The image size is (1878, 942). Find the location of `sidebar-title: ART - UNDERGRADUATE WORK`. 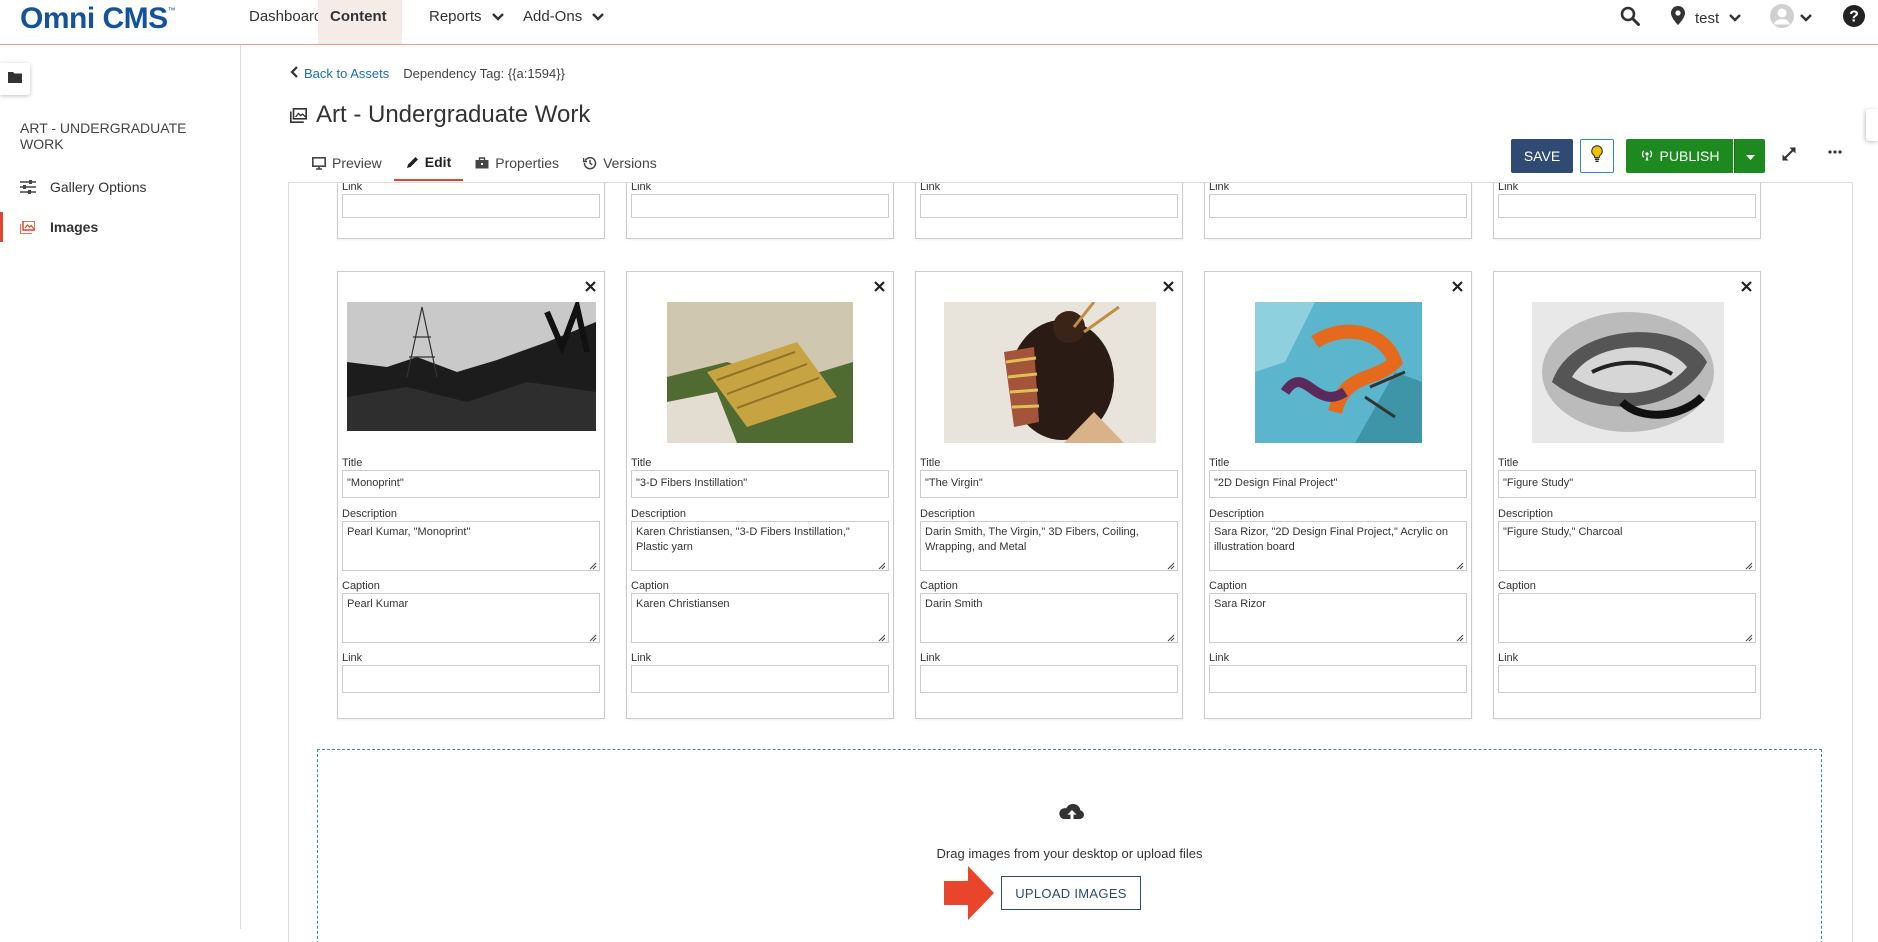

sidebar-title: ART - UNDERGRADUATE WORK is located at coordinates (103, 136).